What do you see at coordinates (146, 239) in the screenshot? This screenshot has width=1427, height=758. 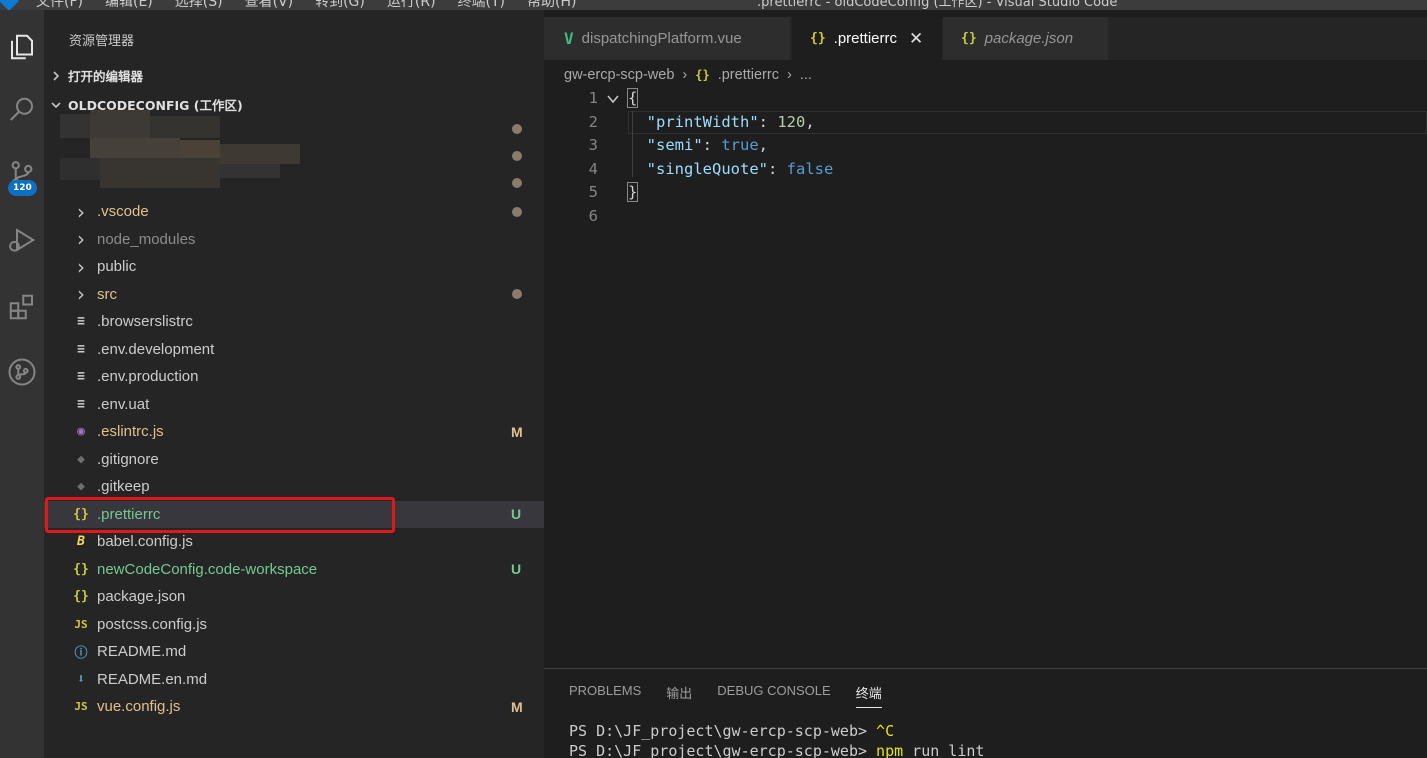 I see `file-label: node_modules` at bounding box center [146, 239].